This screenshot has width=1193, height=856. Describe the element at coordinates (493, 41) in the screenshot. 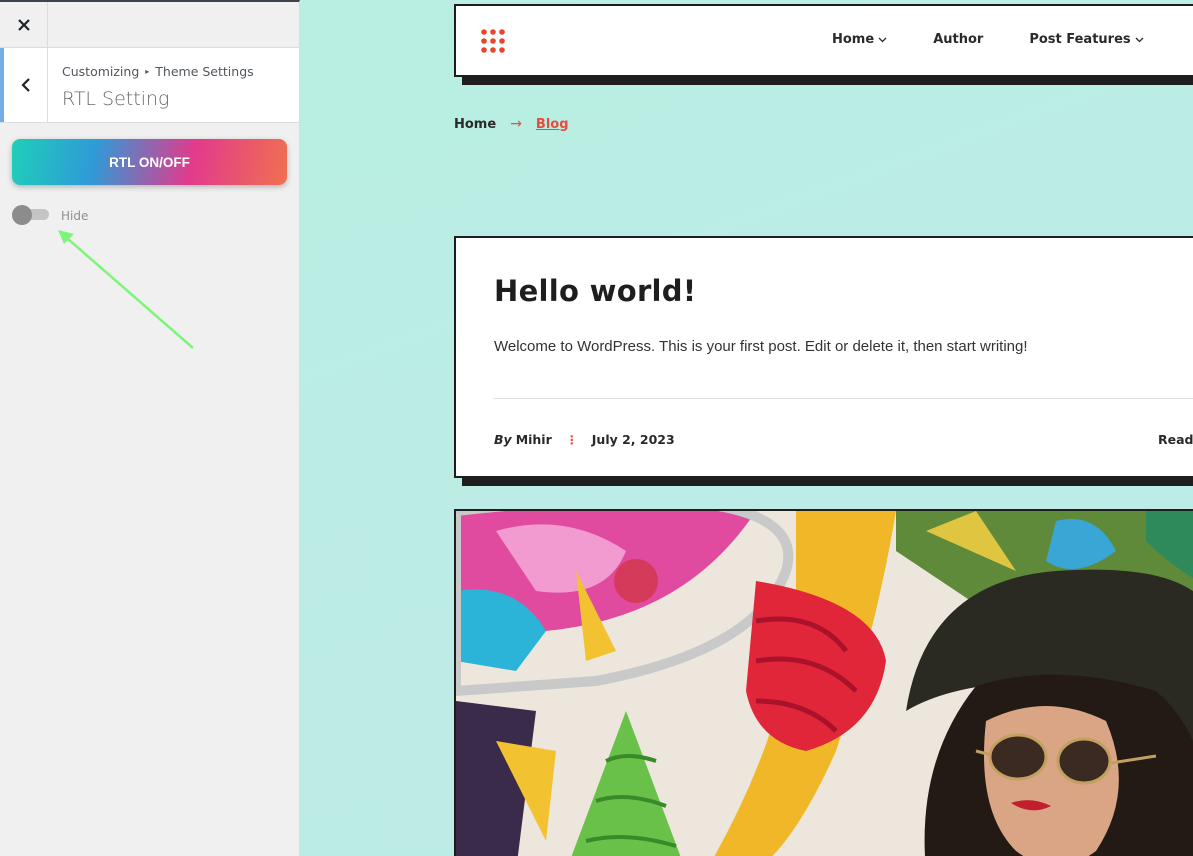

I see `dots-grid-icon` at that location.